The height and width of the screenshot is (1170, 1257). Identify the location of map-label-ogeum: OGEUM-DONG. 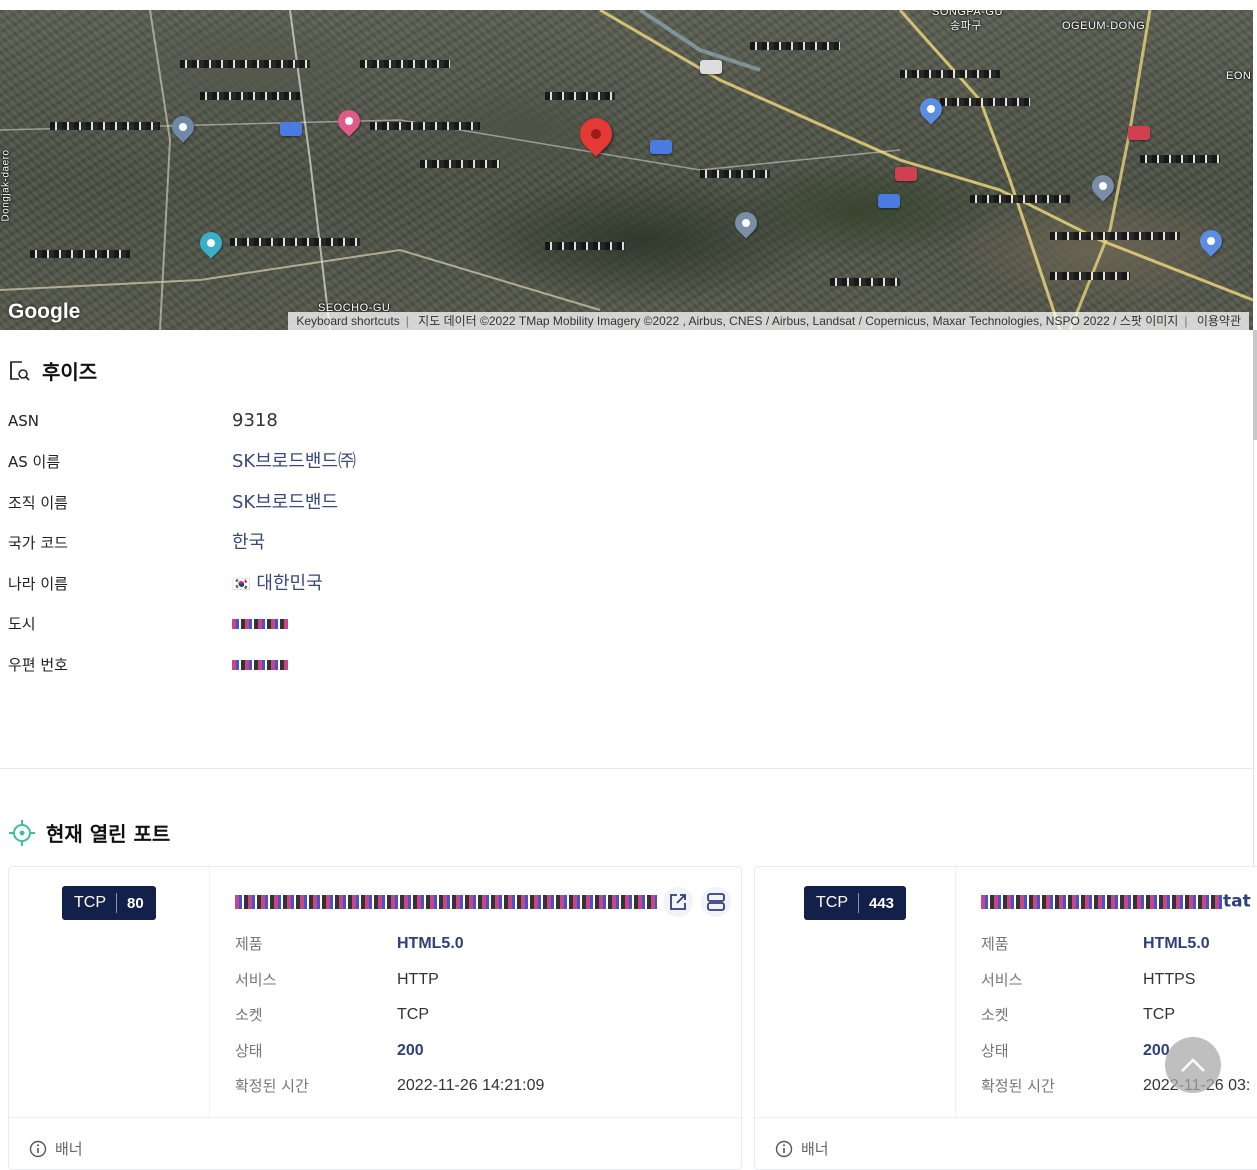
(1104, 26).